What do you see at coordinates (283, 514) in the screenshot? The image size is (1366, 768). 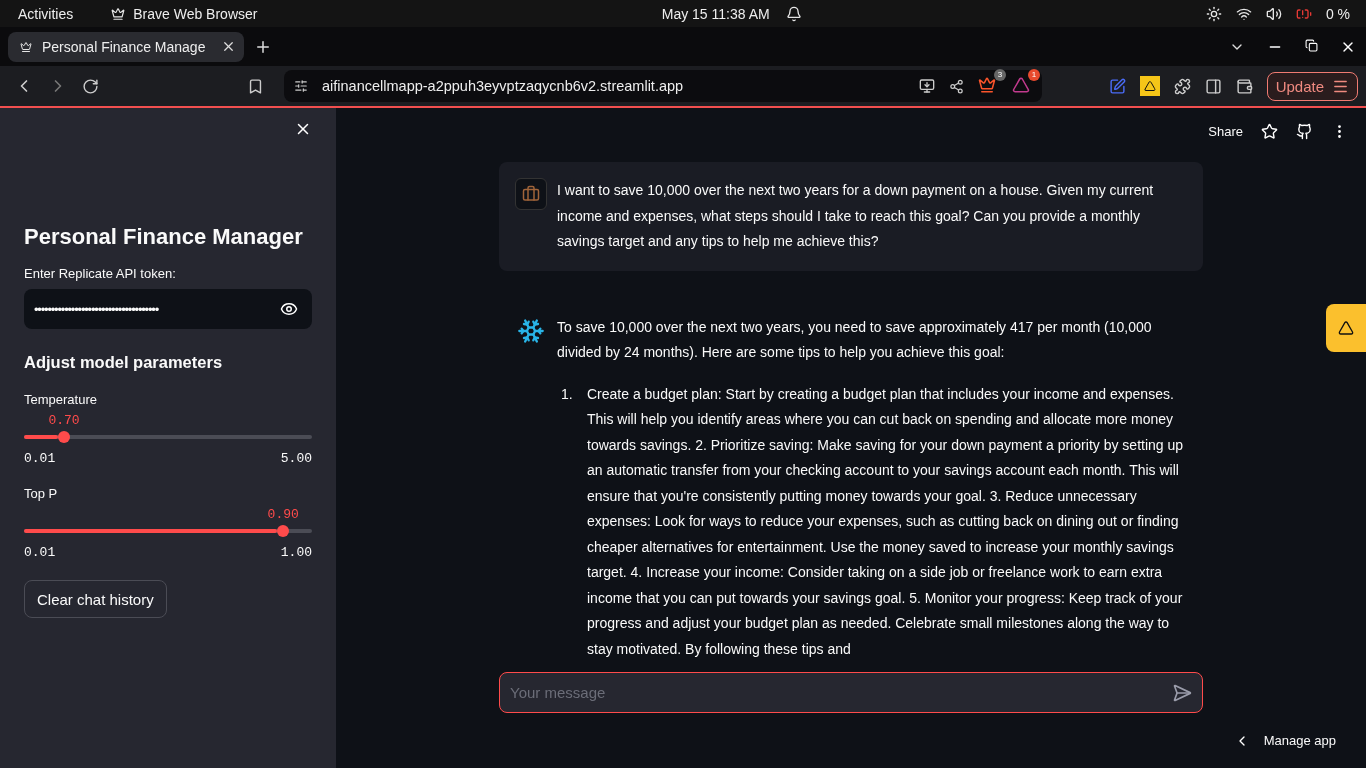 I see `slider-value: 0.90` at bounding box center [283, 514].